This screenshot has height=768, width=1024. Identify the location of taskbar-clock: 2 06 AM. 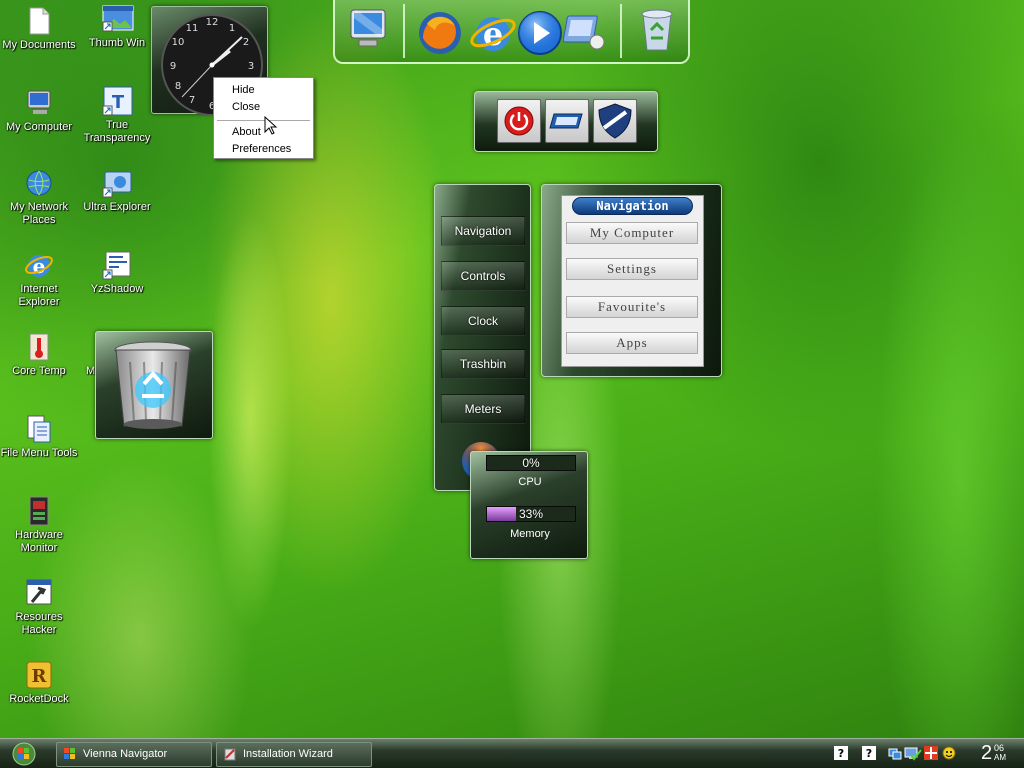
(993, 753).